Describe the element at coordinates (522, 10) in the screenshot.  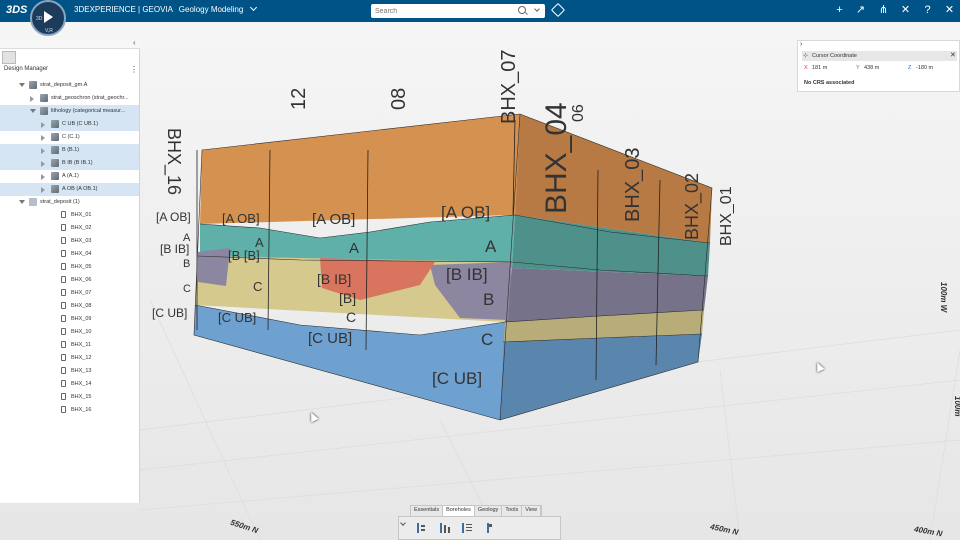
I see `search-icon` at that location.